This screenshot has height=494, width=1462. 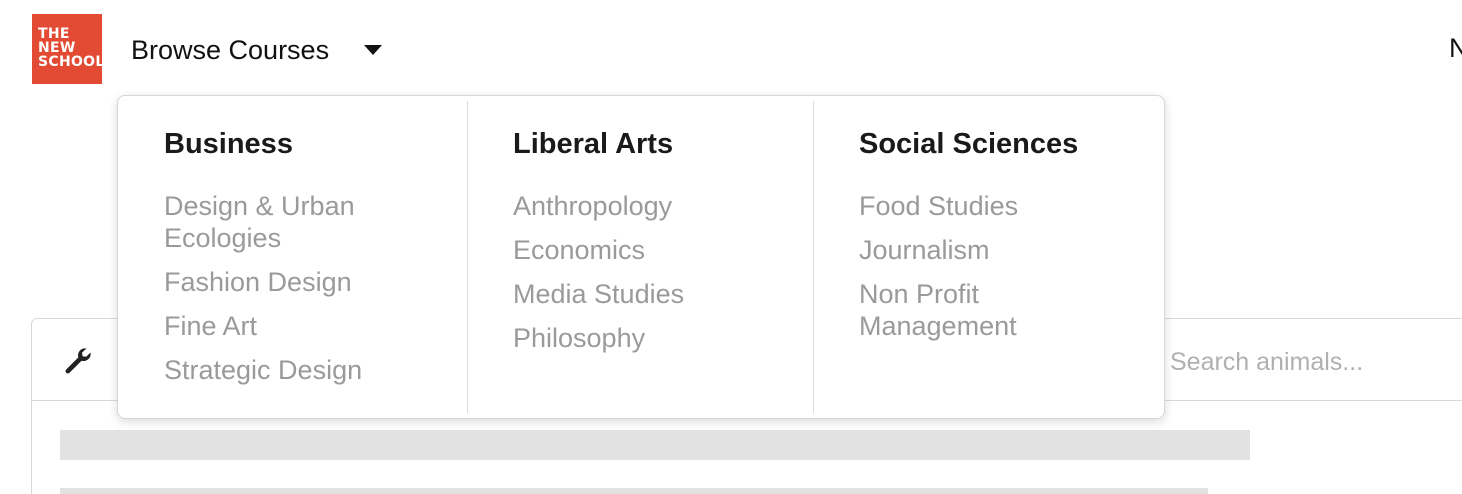 I want to click on menu-item-design-urban-ecologies: Design & Urban Ecologies, so click(x=274, y=222).